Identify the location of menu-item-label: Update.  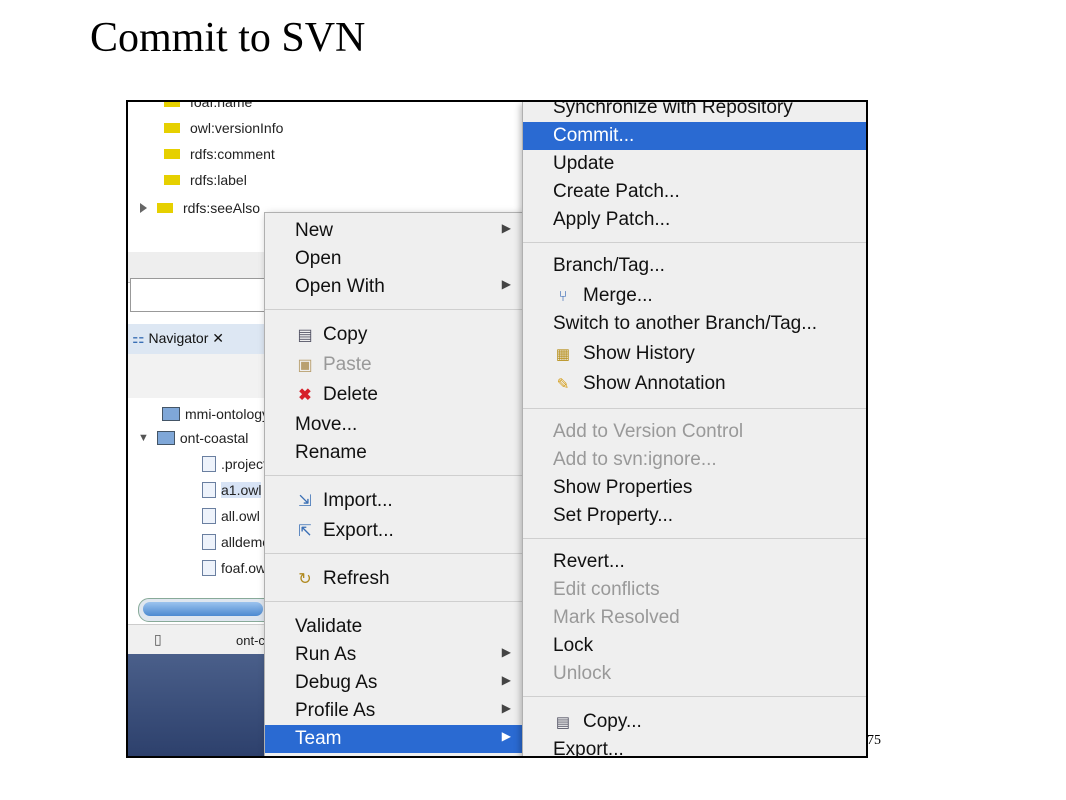
(584, 163).